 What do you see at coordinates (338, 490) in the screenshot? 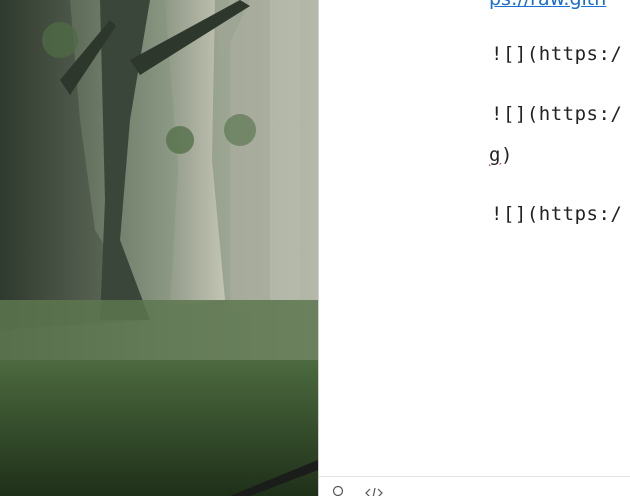
I see `search-icon` at bounding box center [338, 490].